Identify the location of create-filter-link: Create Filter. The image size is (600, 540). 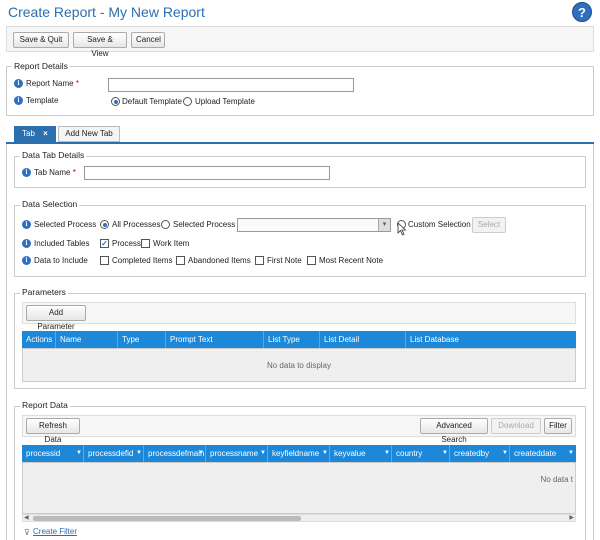
(55, 531).